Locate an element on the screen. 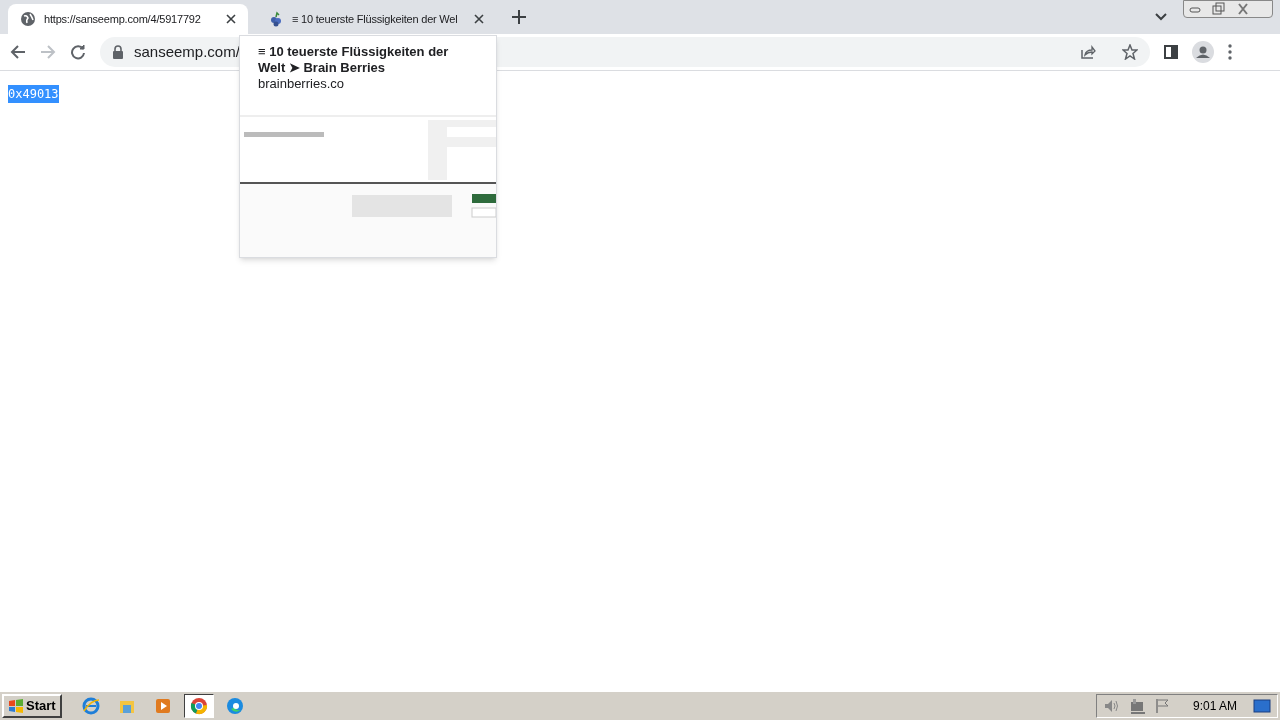  tab-domain: brainberries.co is located at coordinates (301, 84).